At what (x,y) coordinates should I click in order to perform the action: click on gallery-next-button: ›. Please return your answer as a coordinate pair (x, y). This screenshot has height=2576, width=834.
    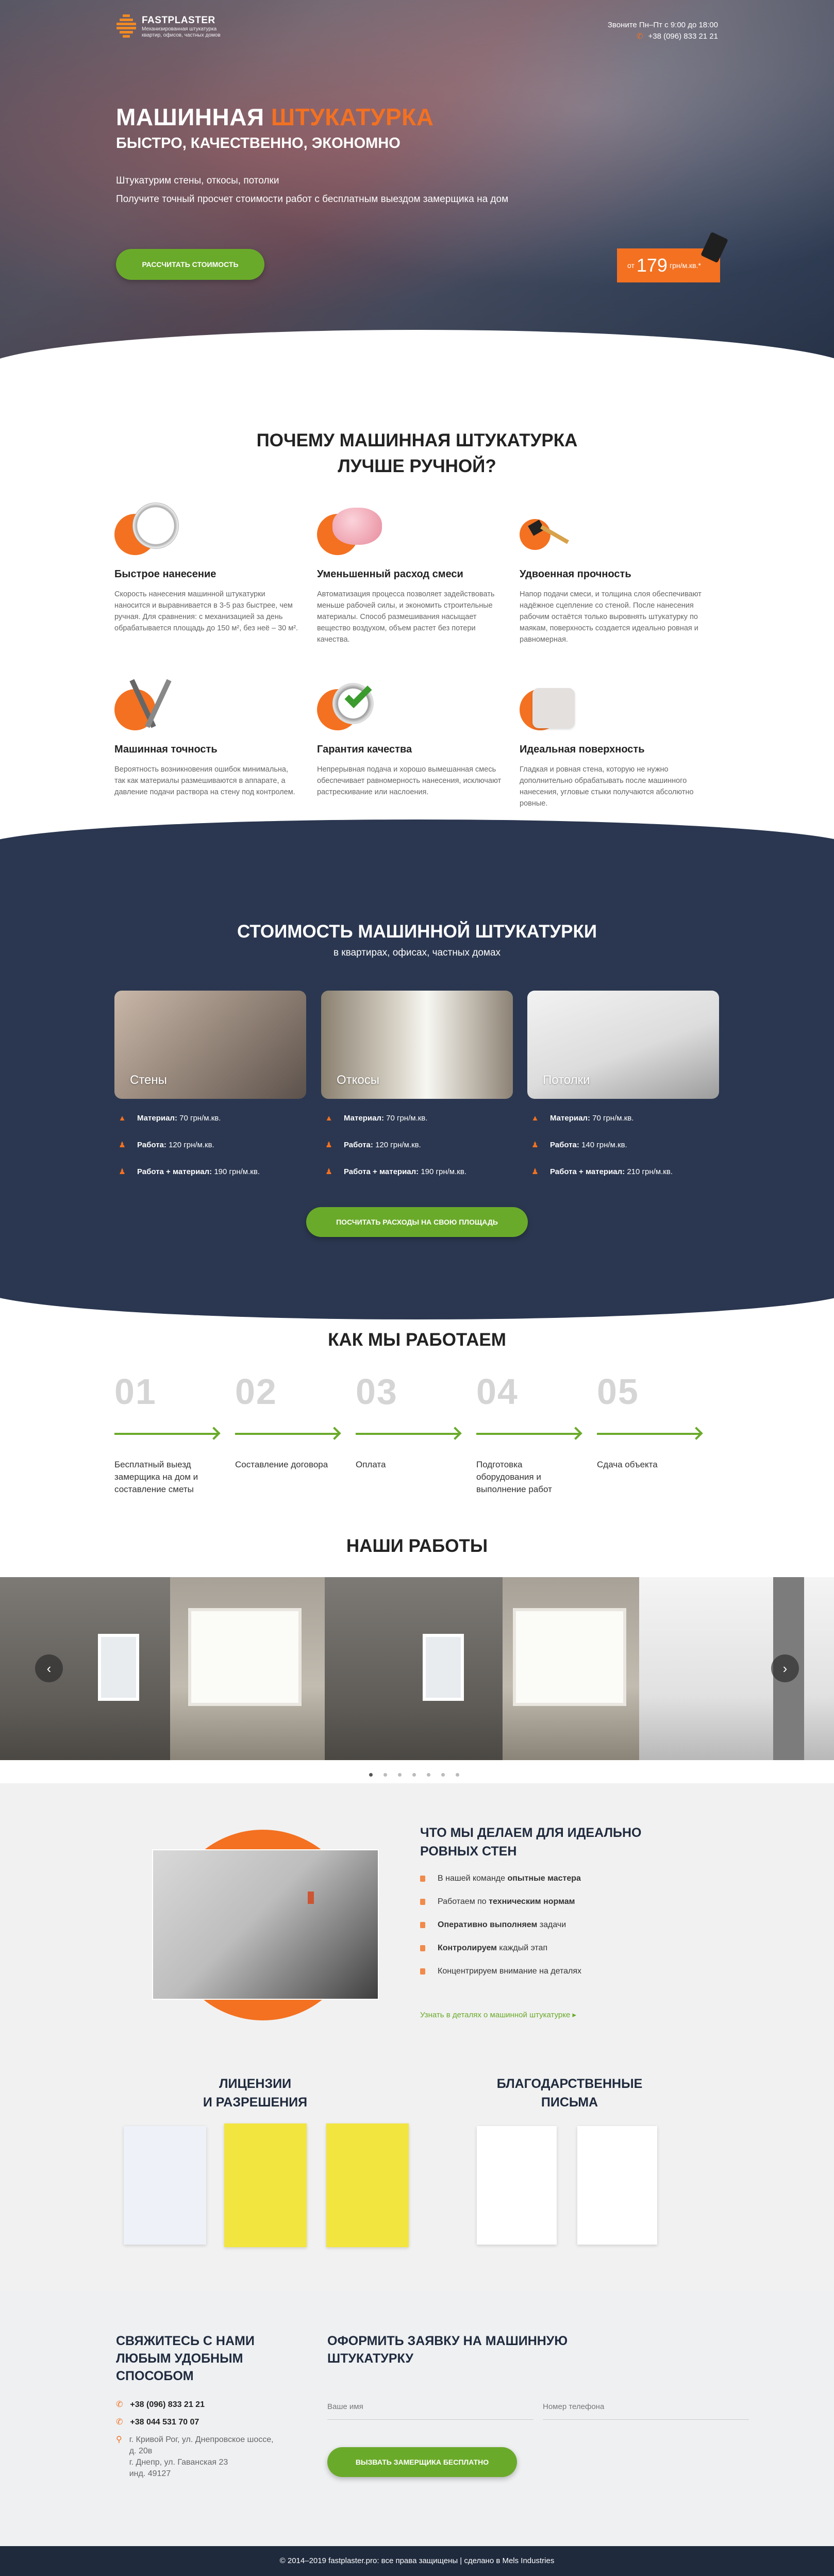
    Looking at the image, I should click on (785, 1668).